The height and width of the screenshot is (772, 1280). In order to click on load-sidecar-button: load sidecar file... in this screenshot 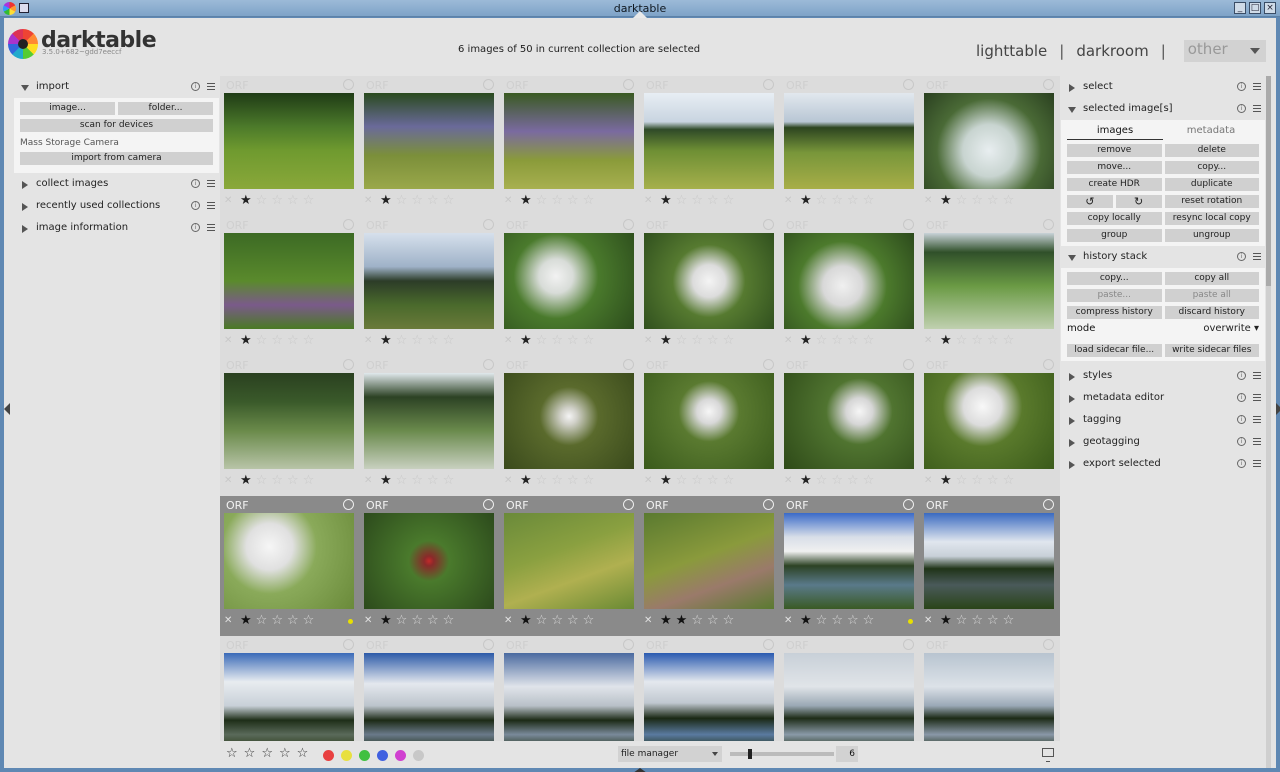, I will do `click(1114, 350)`.